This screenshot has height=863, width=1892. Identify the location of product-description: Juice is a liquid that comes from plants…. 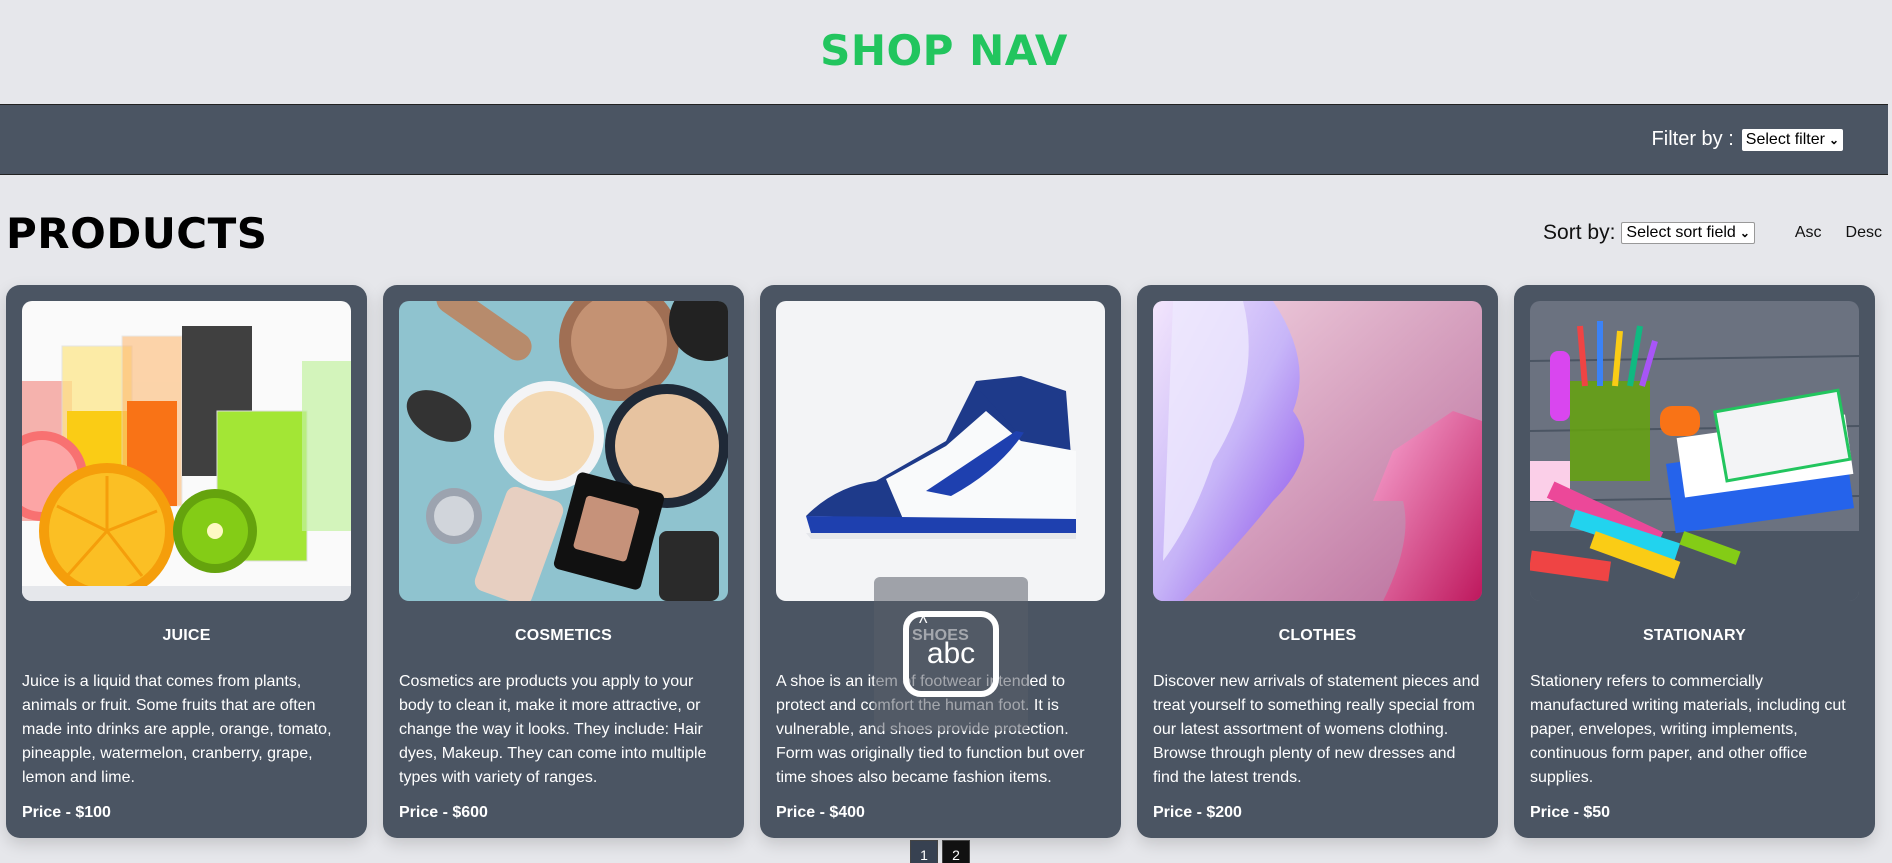
(177, 729).